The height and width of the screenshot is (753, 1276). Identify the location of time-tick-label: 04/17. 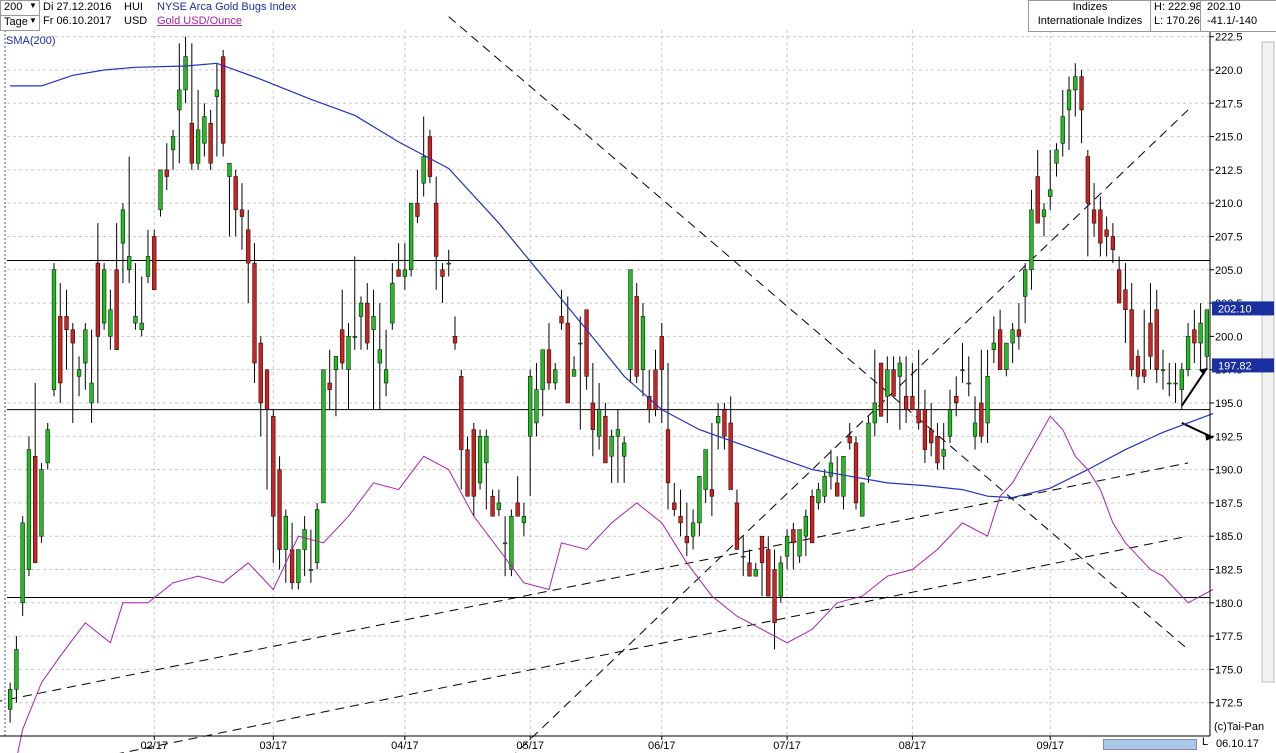
(405, 746).